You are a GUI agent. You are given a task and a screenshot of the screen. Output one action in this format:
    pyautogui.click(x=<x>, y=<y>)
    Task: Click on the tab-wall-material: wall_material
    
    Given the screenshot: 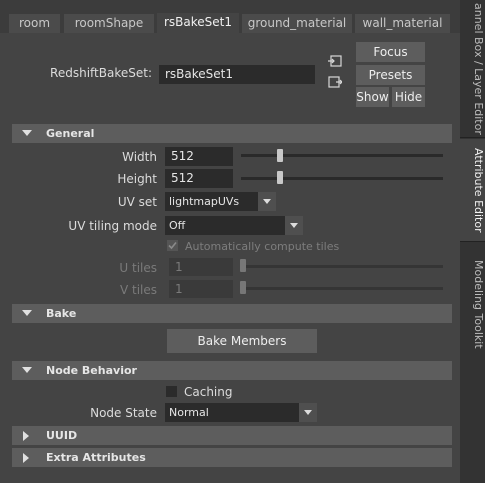 What is the action you would take?
    pyautogui.click(x=402, y=23)
    